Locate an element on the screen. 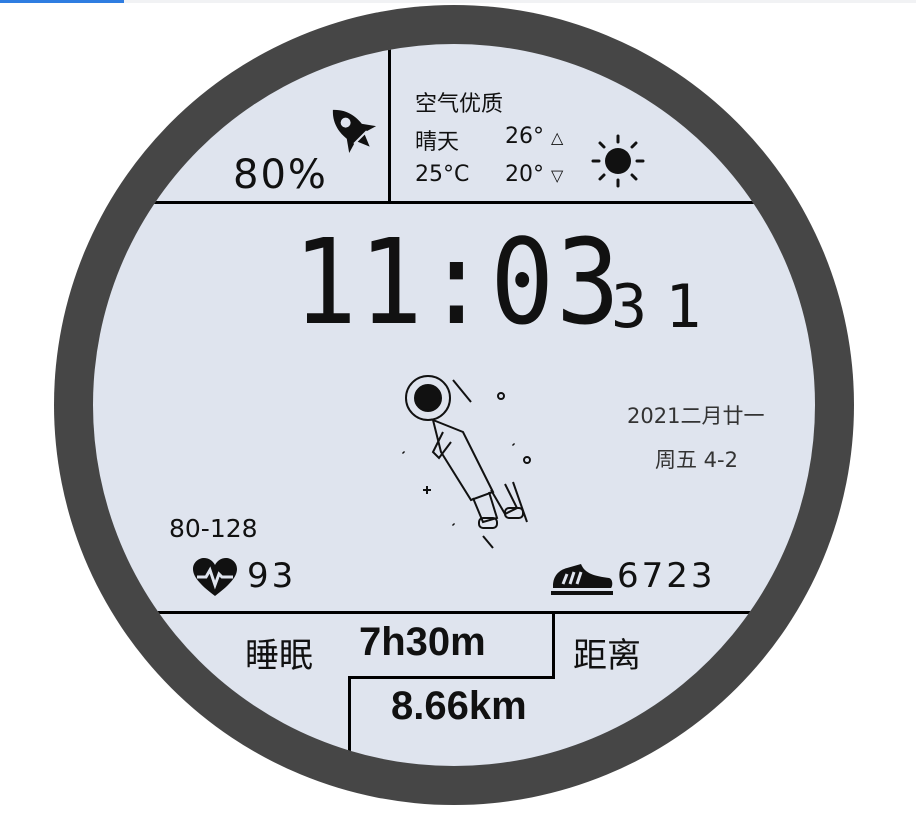 Image resolution: width=916 pixels, height=814 pixels. heart-rate-icon is located at coordinates (215, 578).